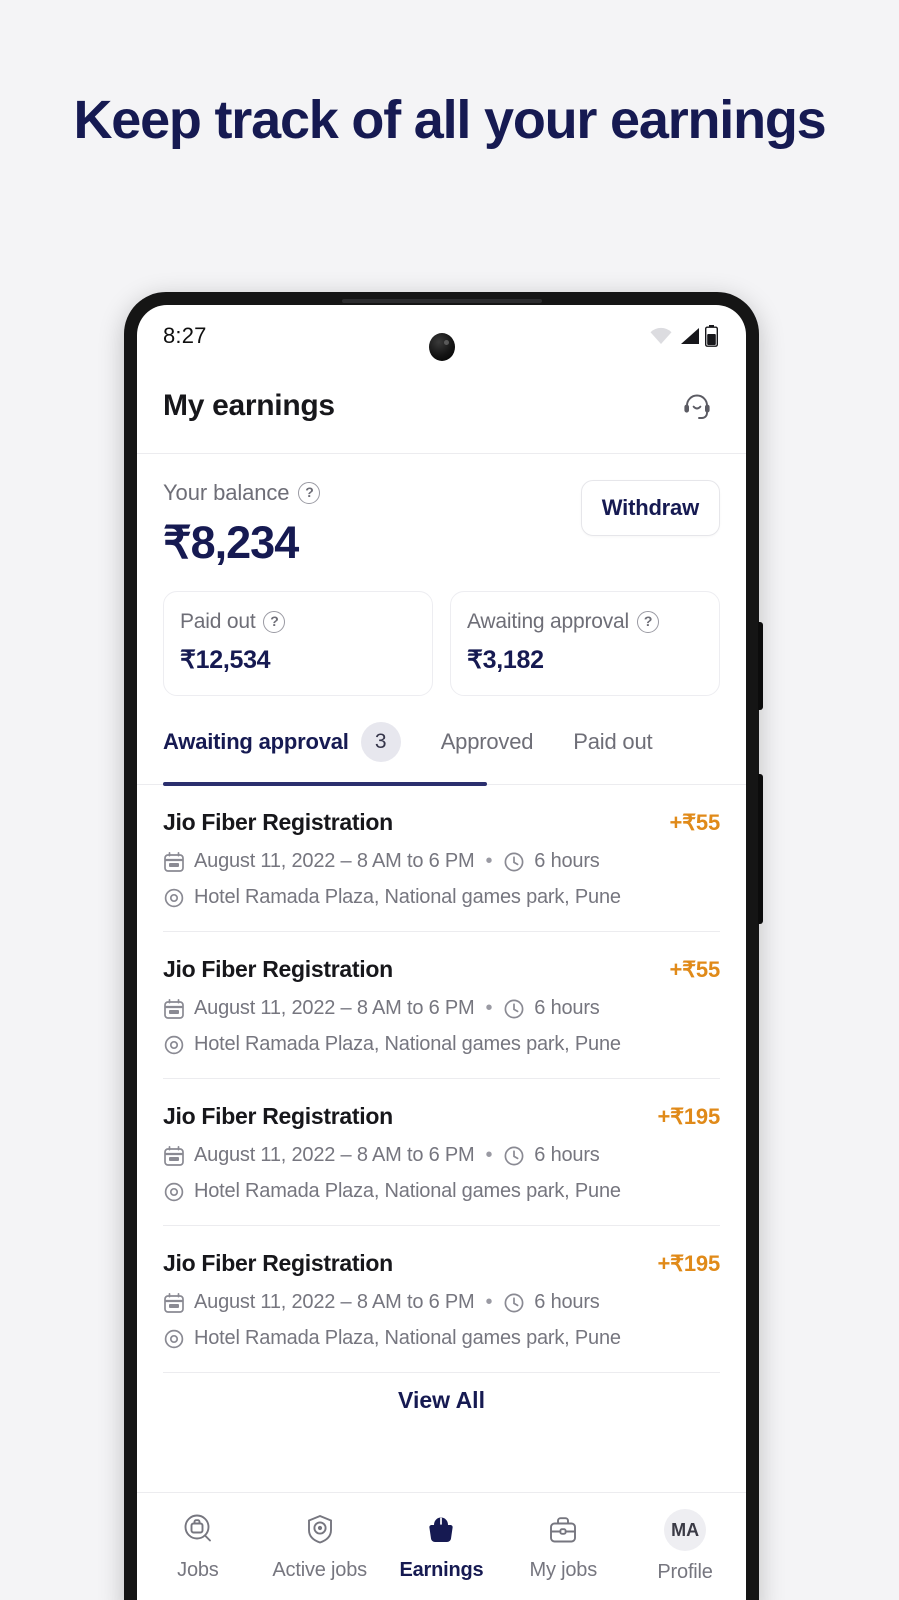 This screenshot has width=899, height=1600. Describe the element at coordinates (487, 741) in the screenshot. I see `tab-label: Approved` at that location.